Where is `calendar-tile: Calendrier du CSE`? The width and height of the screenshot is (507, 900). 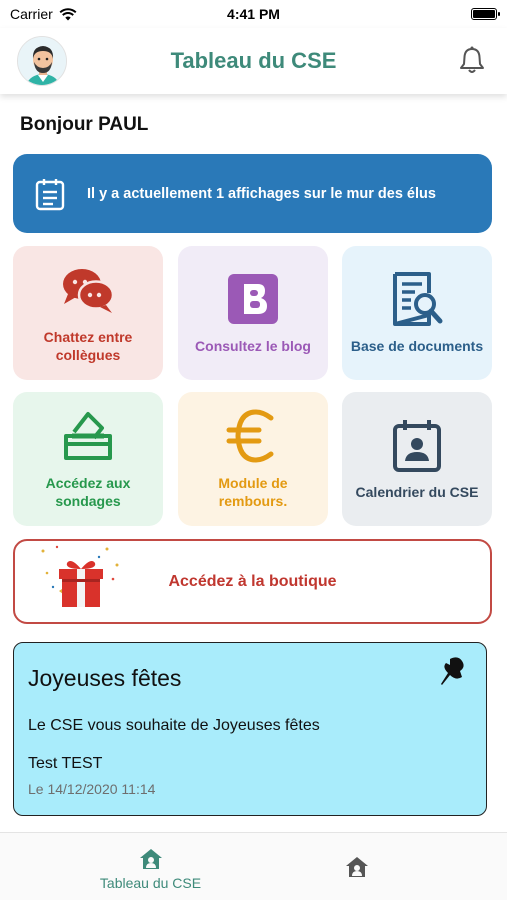 calendar-tile: Calendrier du CSE is located at coordinates (417, 459).